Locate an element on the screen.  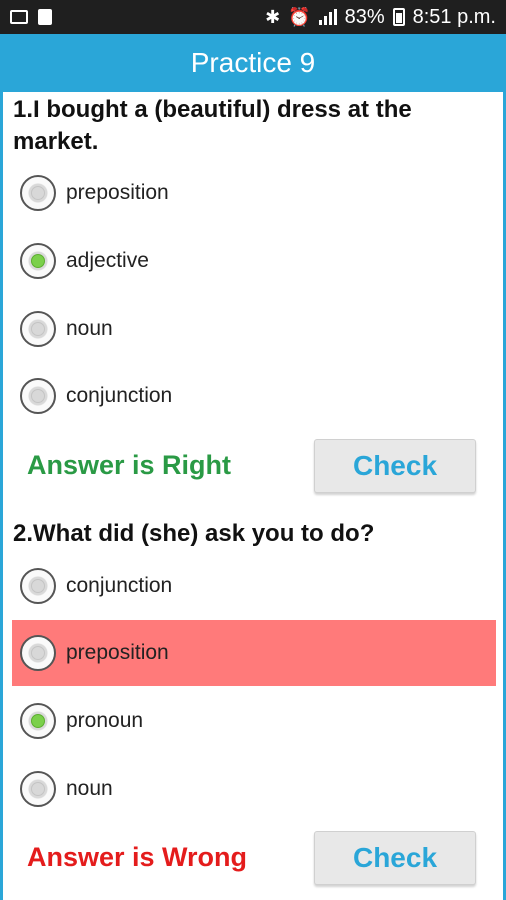
mail-icon is located at coordinates (19, 17).